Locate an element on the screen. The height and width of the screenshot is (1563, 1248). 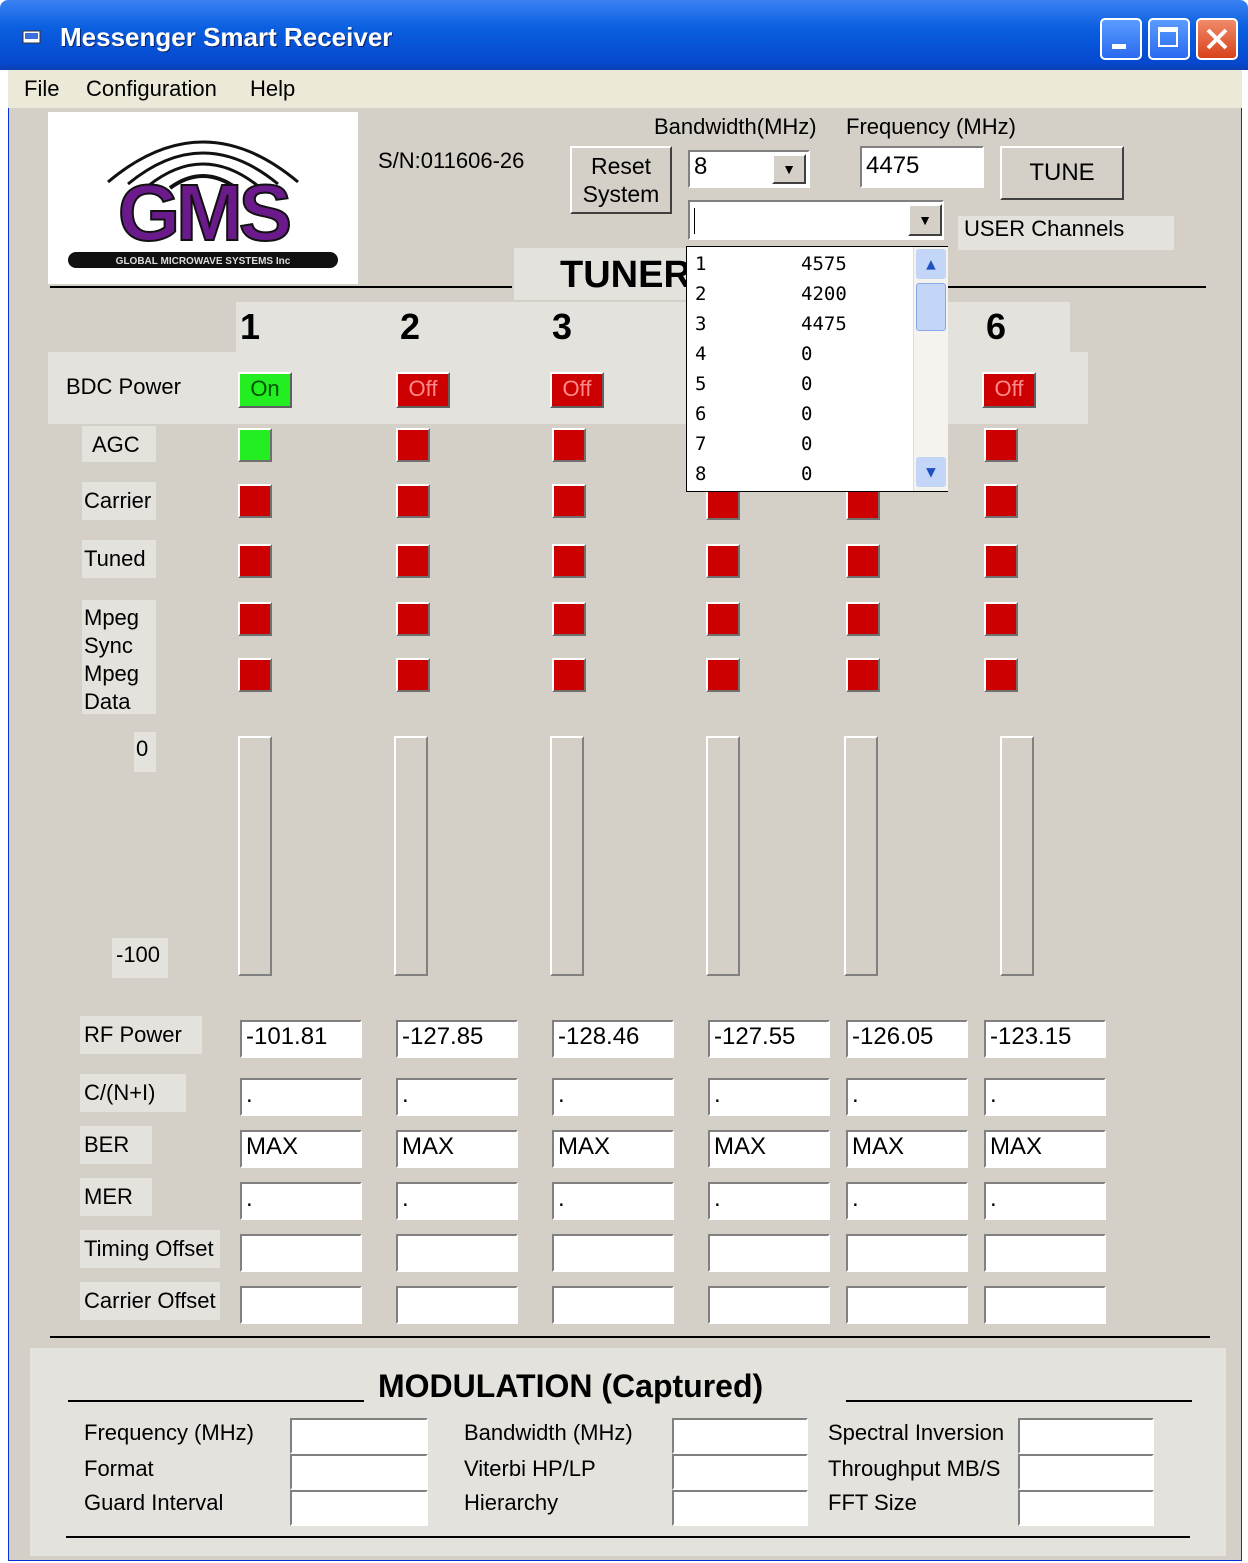
channel-number: 7 is located at coordinates (700, 444).